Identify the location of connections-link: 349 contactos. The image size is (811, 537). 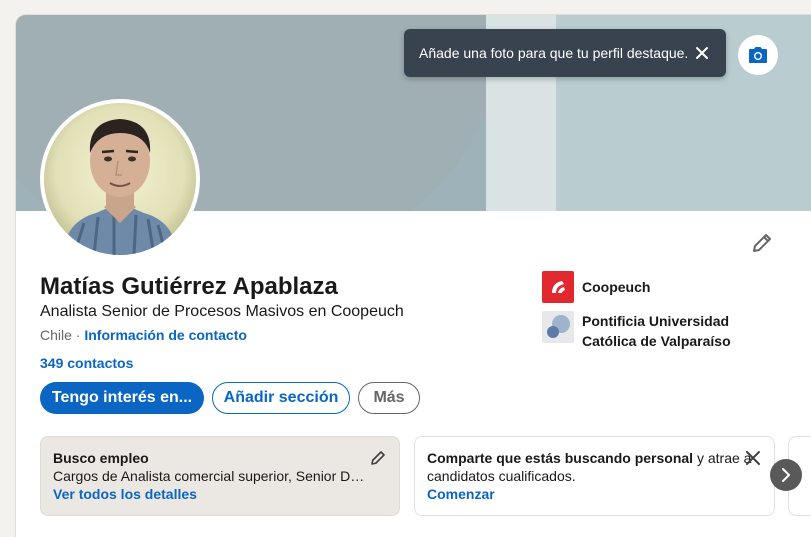
(86, 363).